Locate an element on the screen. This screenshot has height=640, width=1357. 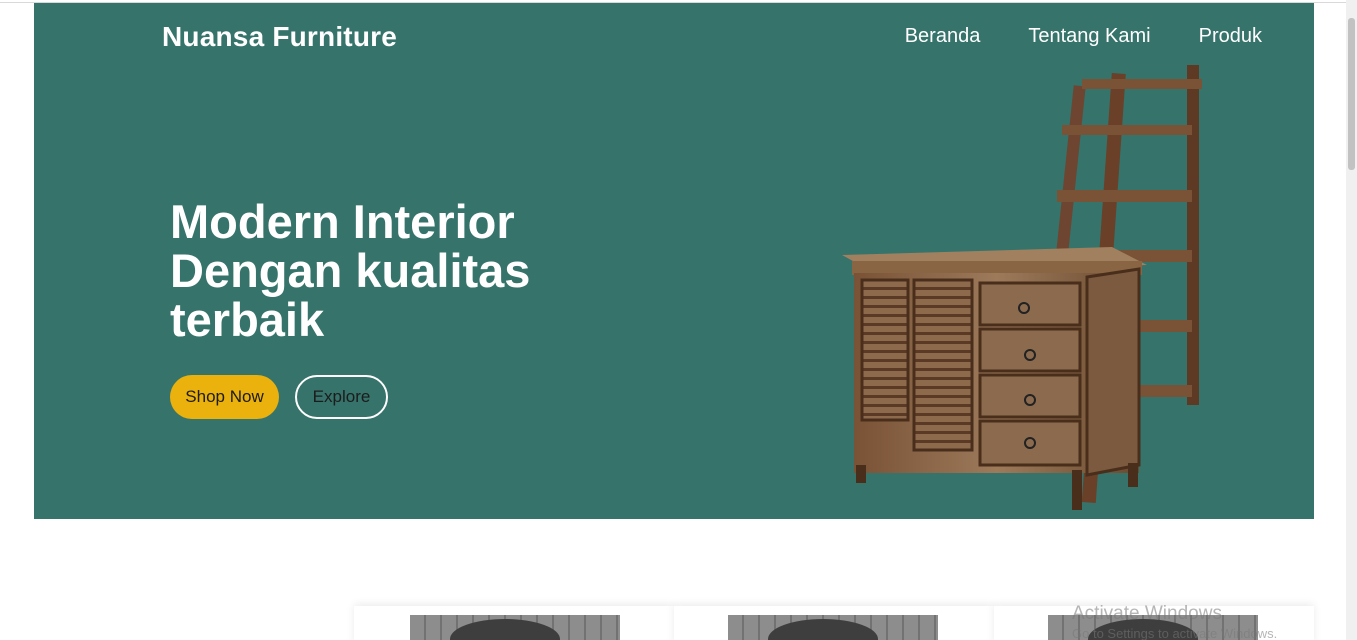
hero-actions: Shop Now Explore is located at coordinates (279, 397).